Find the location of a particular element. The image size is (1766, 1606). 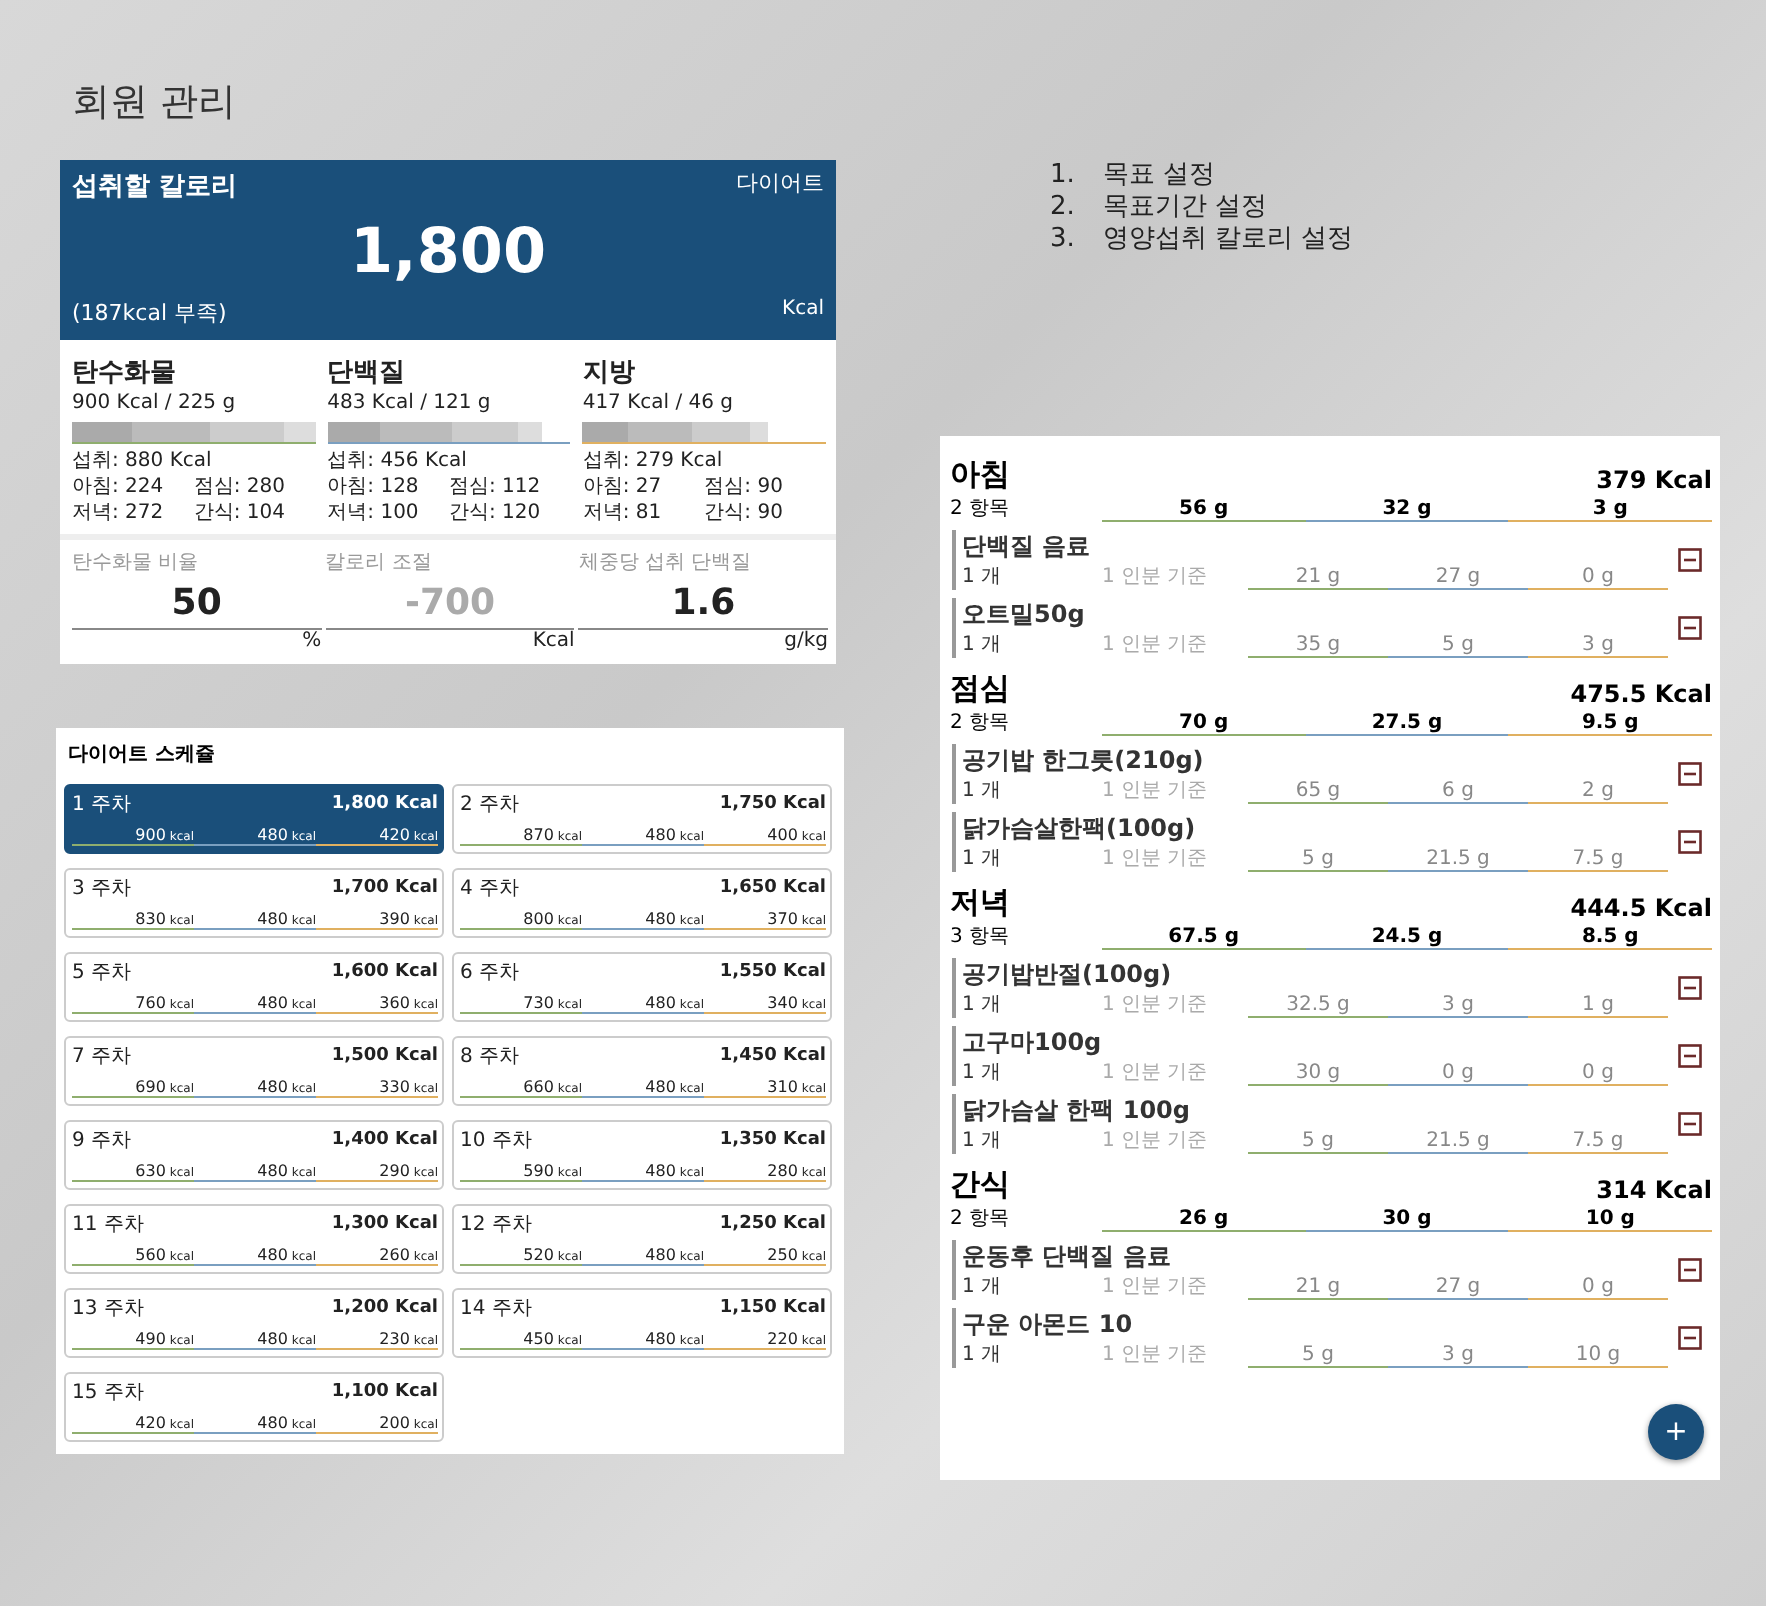

food-nutrient: 30 g is located at coordinates (1318, 1074).